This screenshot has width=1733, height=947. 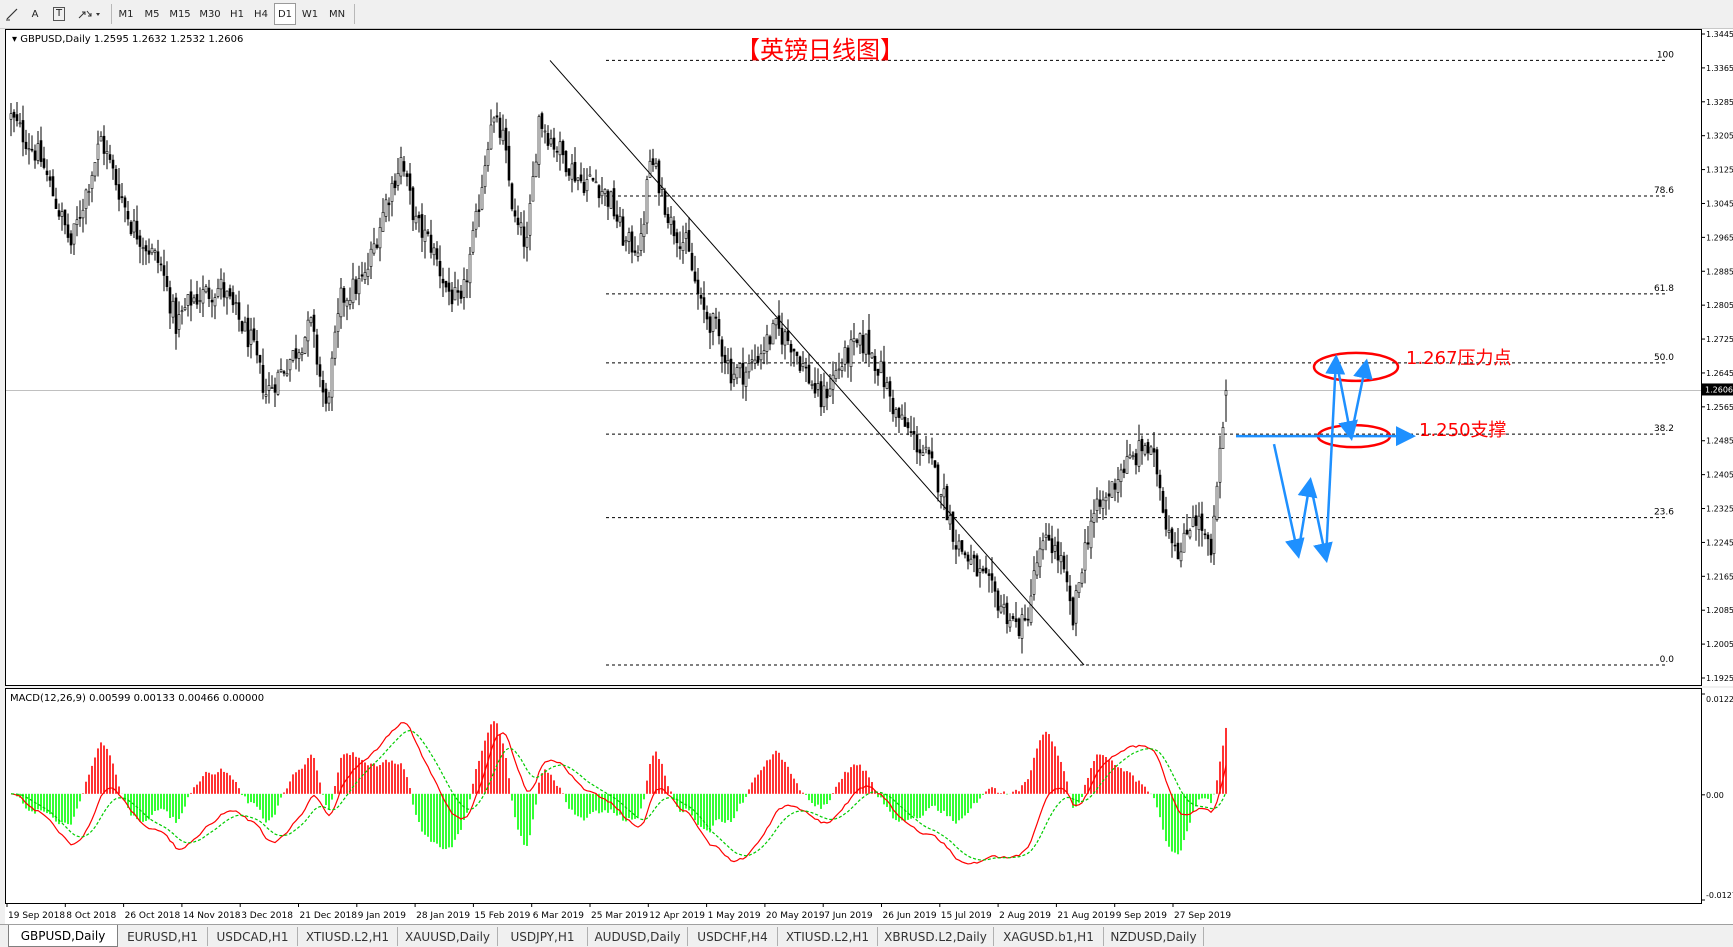 I want to click on tab-xauusd-daily: XAUUSD,Daily, so click(x=448, y=936).